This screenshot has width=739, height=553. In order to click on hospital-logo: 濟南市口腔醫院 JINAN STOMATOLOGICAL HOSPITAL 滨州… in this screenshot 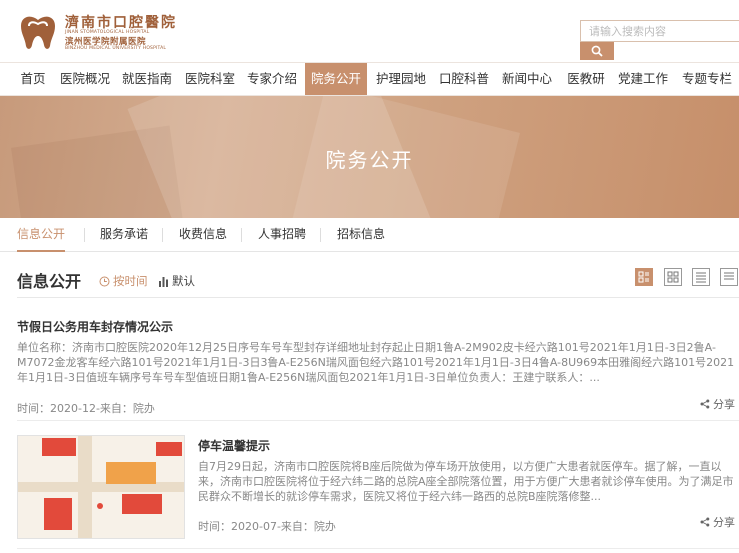, I will do `click(107, 32)`.